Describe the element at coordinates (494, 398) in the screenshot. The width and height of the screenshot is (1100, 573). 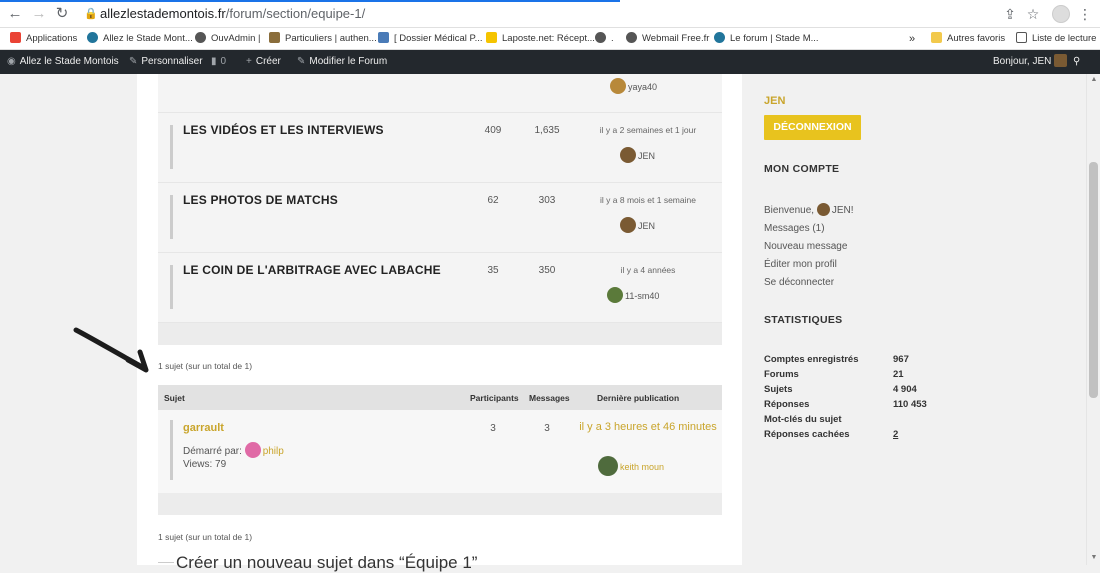
I see `header-participants: Participants` at that location.